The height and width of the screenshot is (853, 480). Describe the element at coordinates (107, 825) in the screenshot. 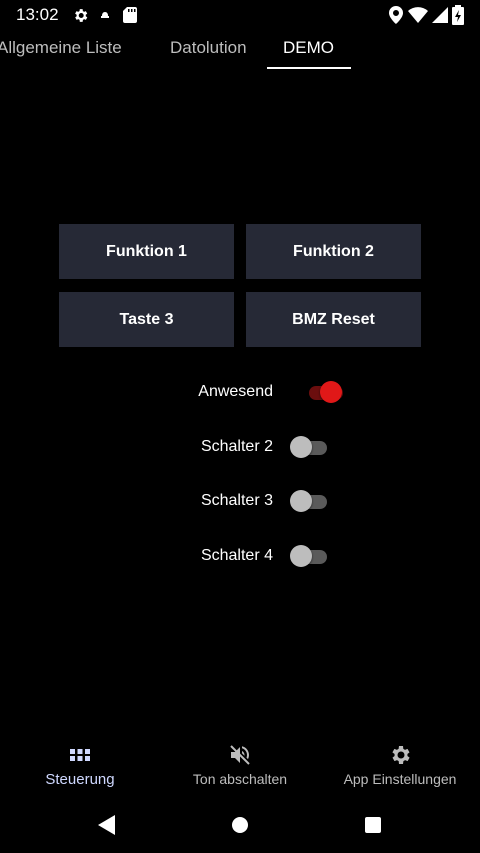

I see `back-button` at that location.